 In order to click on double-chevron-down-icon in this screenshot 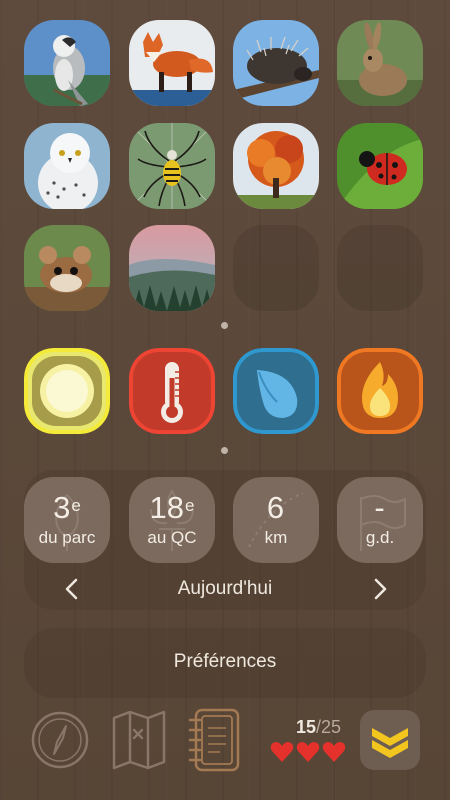, I will do `click(390, 743)`.